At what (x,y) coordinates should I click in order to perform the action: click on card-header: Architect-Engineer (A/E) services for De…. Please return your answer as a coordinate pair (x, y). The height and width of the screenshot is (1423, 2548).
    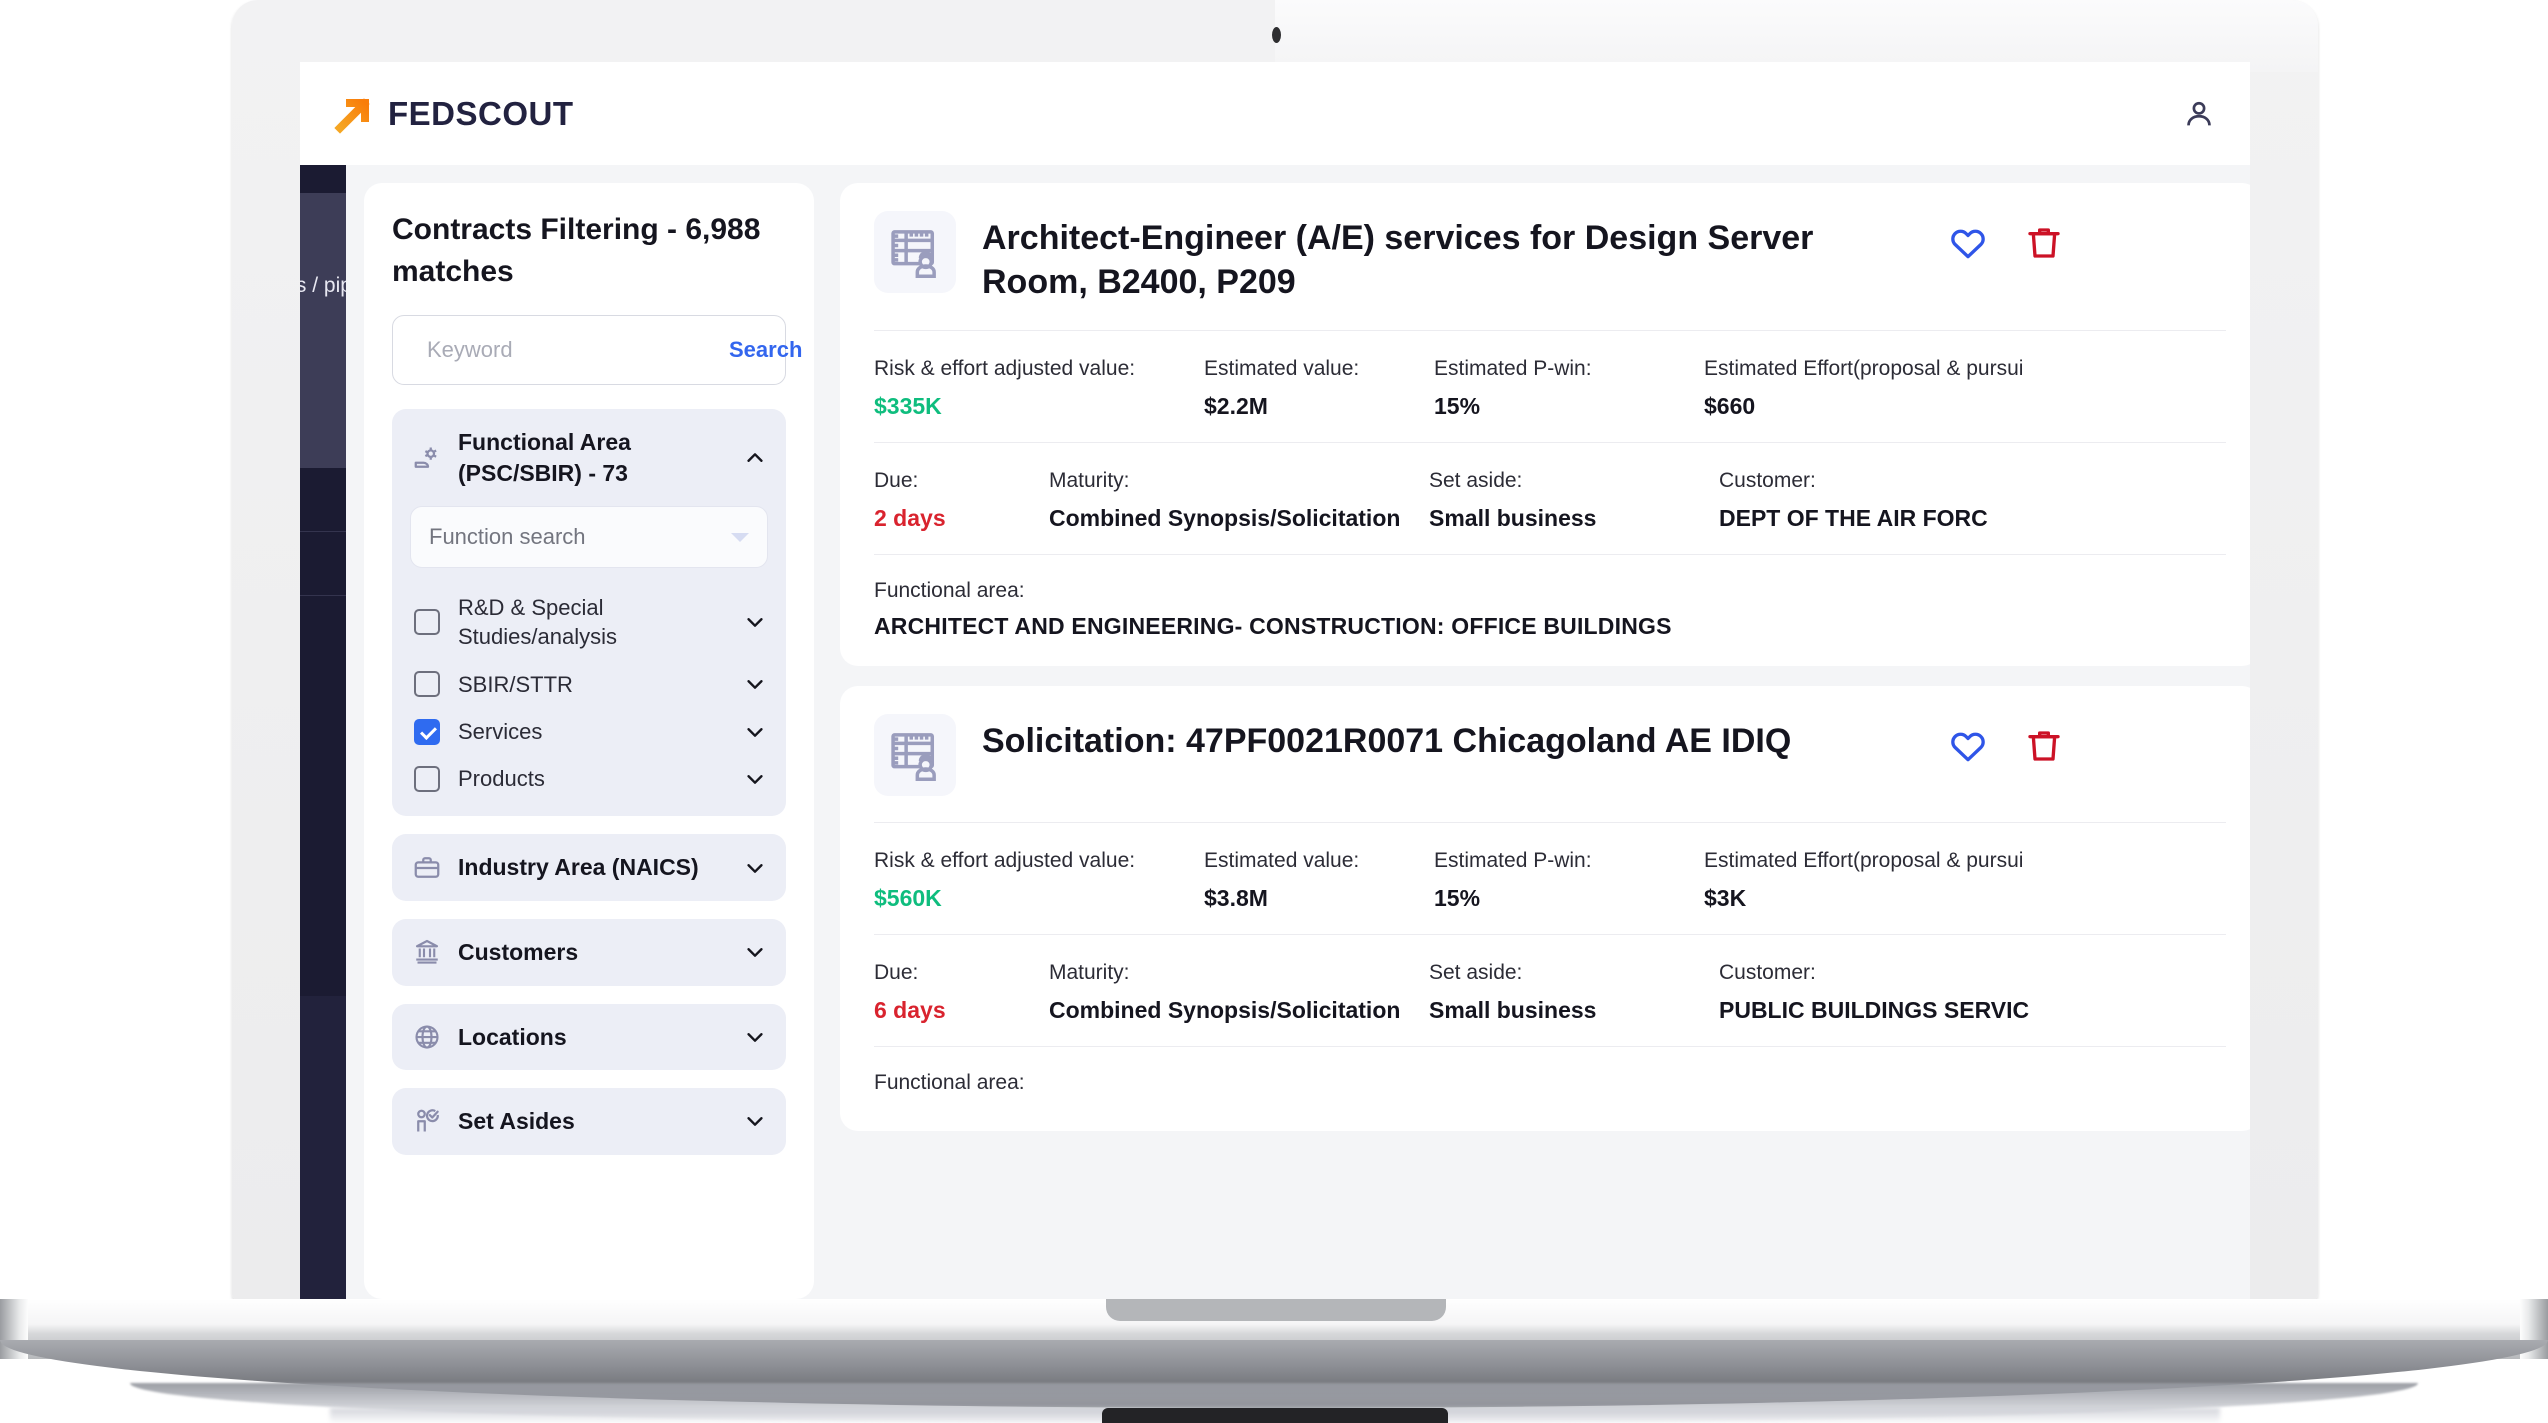
    Looking at the image, I should click on (1550, 270).